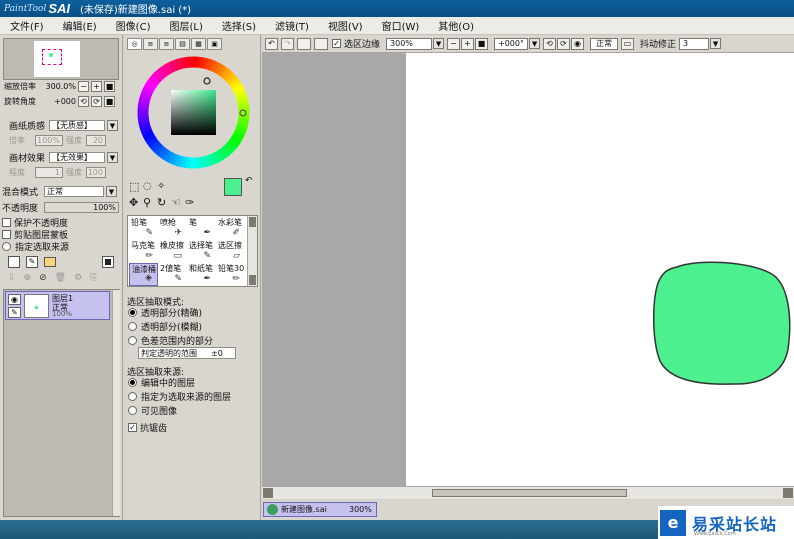 The width and height of the screenshot is (794, 539). I want to click on layer-copy-icon: ⎘, so click(93, 278).